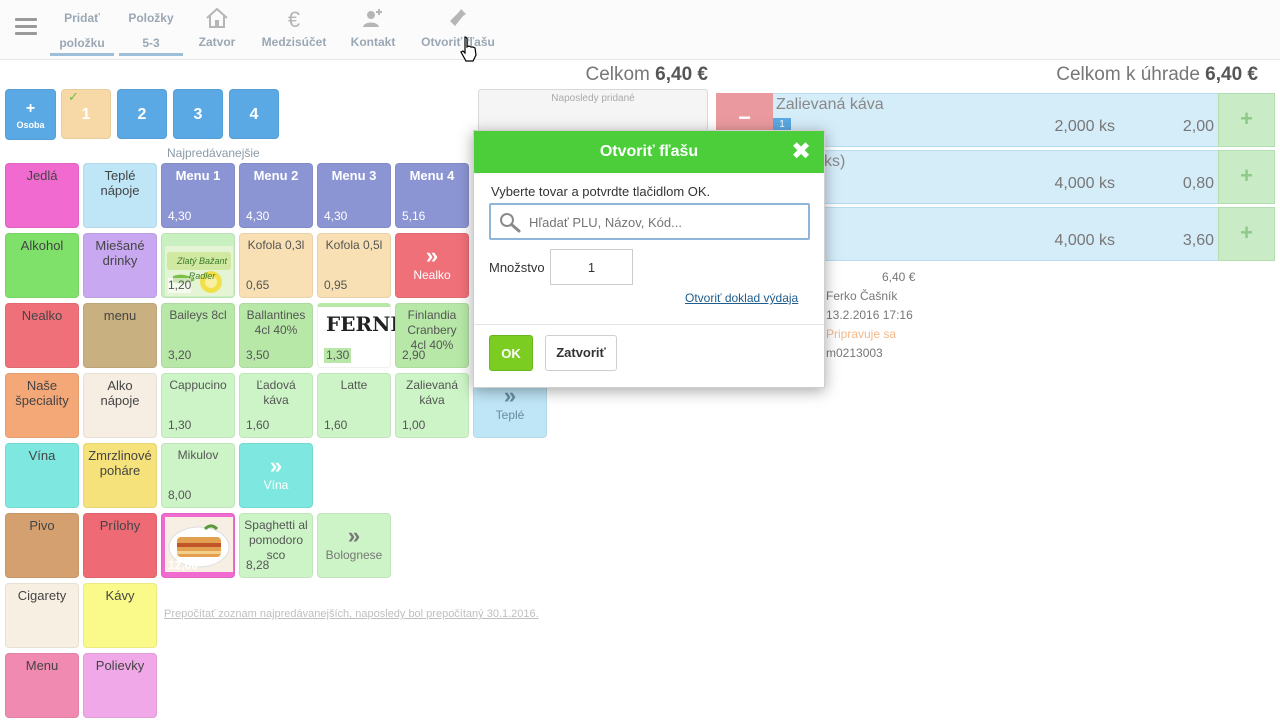 The image size is (1280, 720). I want to click on product-radler: Zlatý Bažant Radler 1,20, so click(198, 265).